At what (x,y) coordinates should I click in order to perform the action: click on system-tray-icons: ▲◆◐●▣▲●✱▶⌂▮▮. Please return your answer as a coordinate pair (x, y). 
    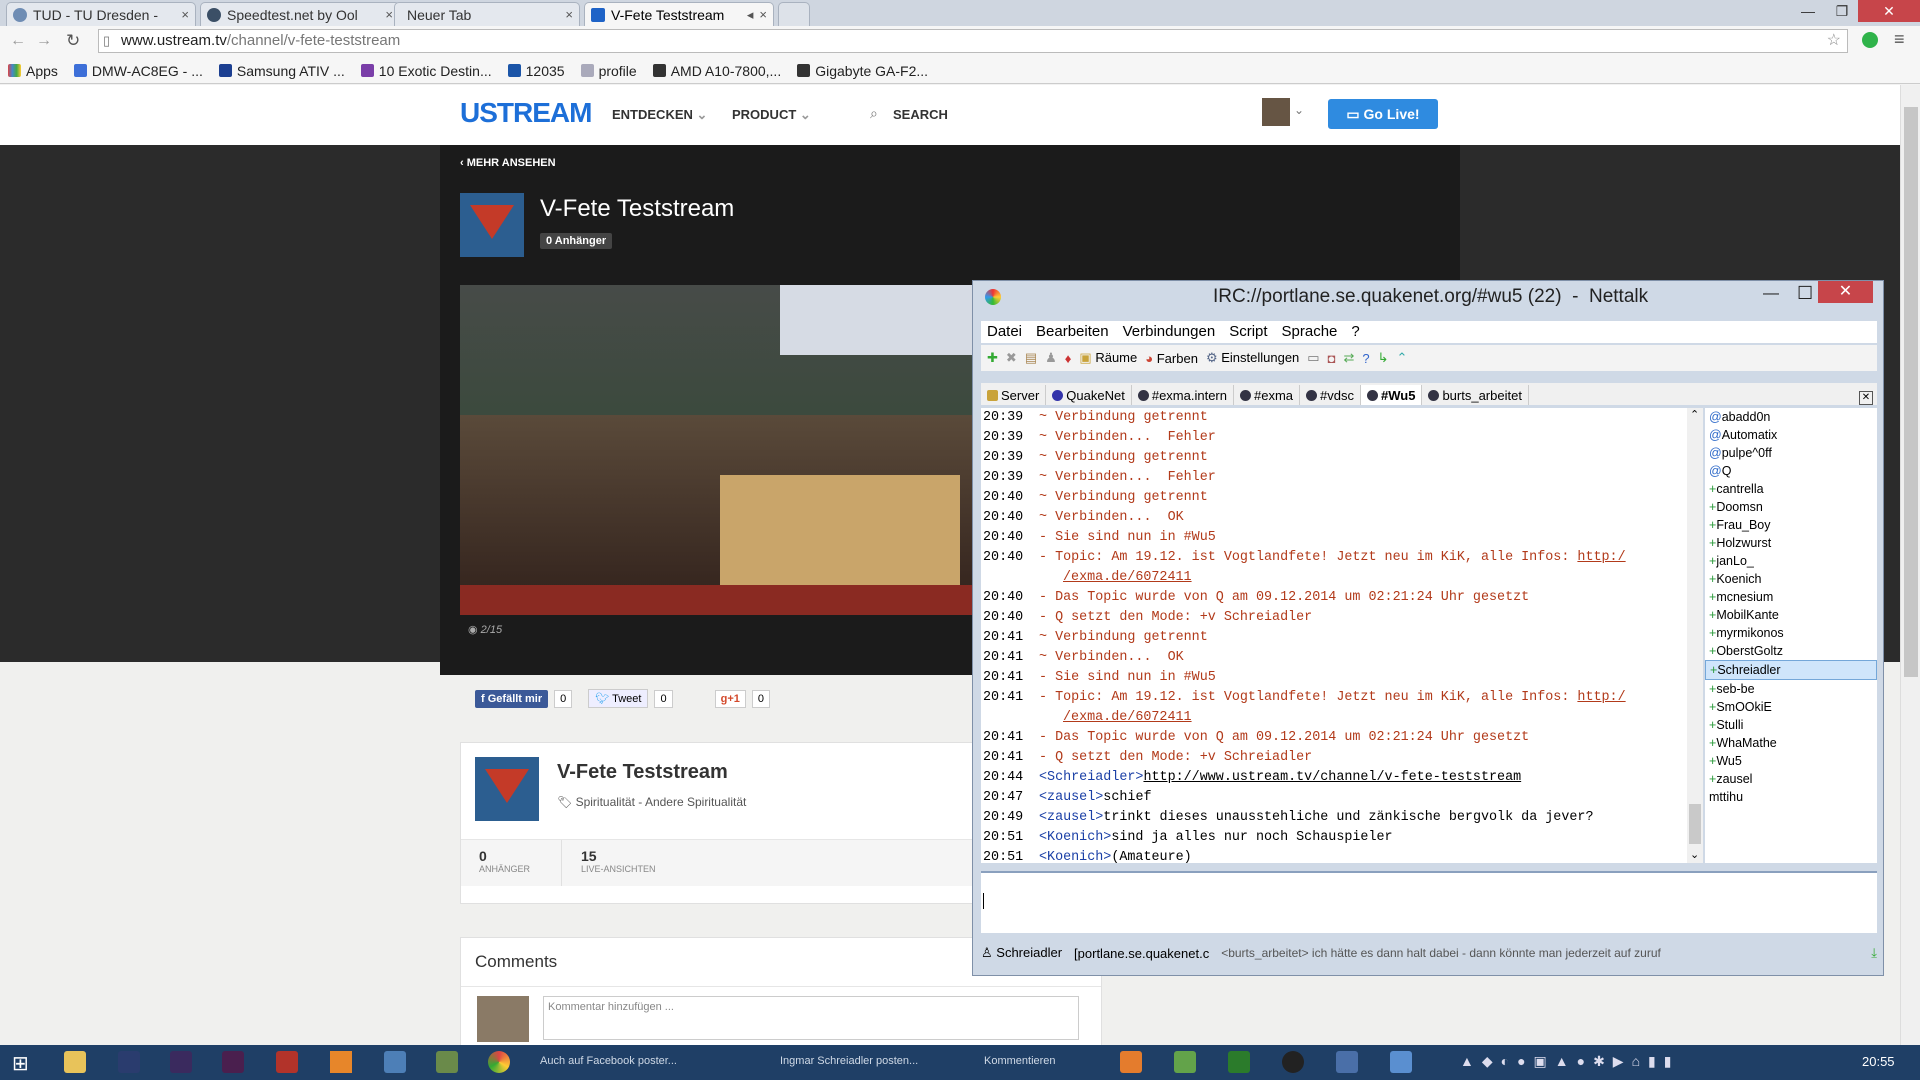
    Looking at the image, I should click on (1569, 1061).